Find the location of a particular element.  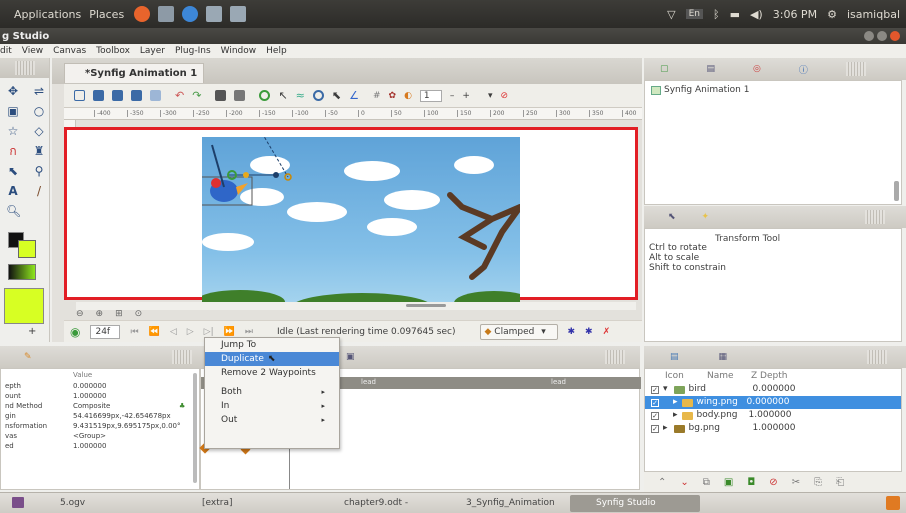

taskbar-item: 5.ogv is located at coordinates (109, 503).